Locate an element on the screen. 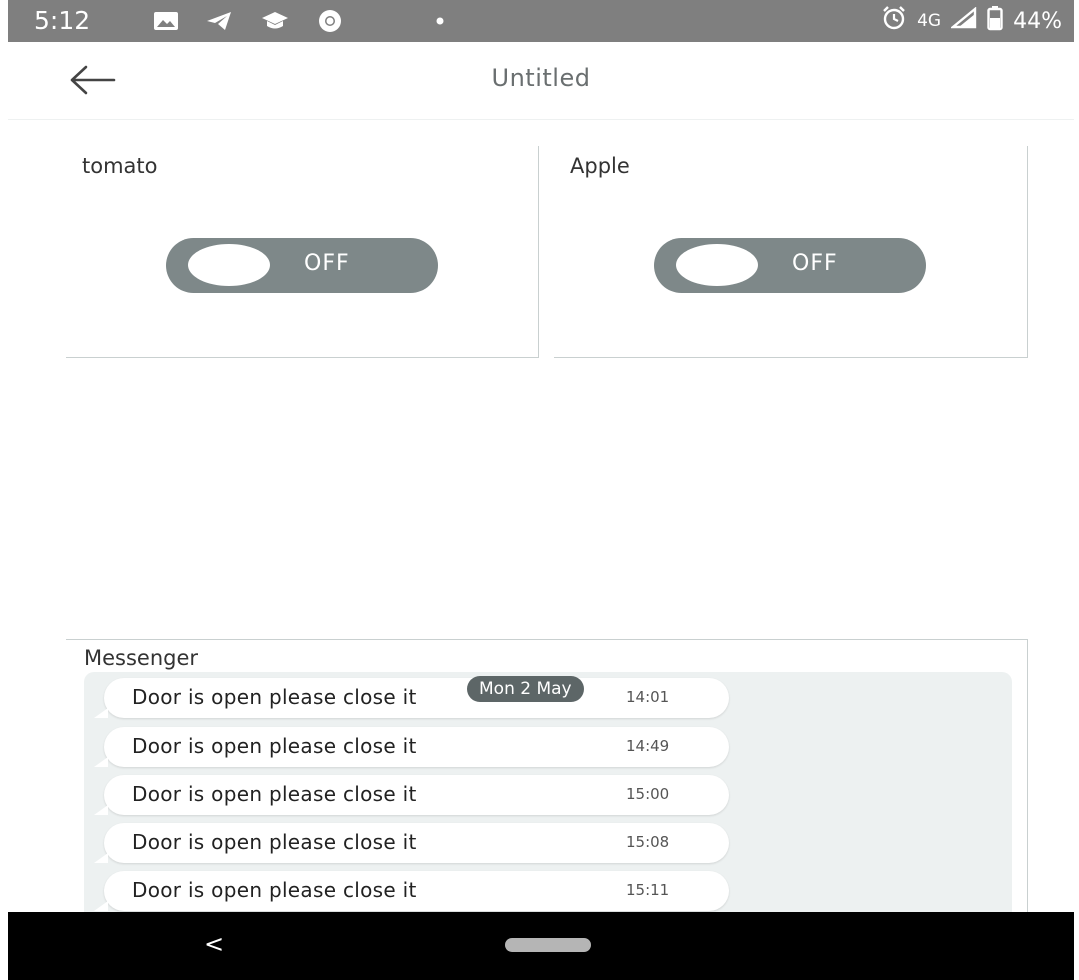  message-time: 15:08 is located at coordinates (648, 842).